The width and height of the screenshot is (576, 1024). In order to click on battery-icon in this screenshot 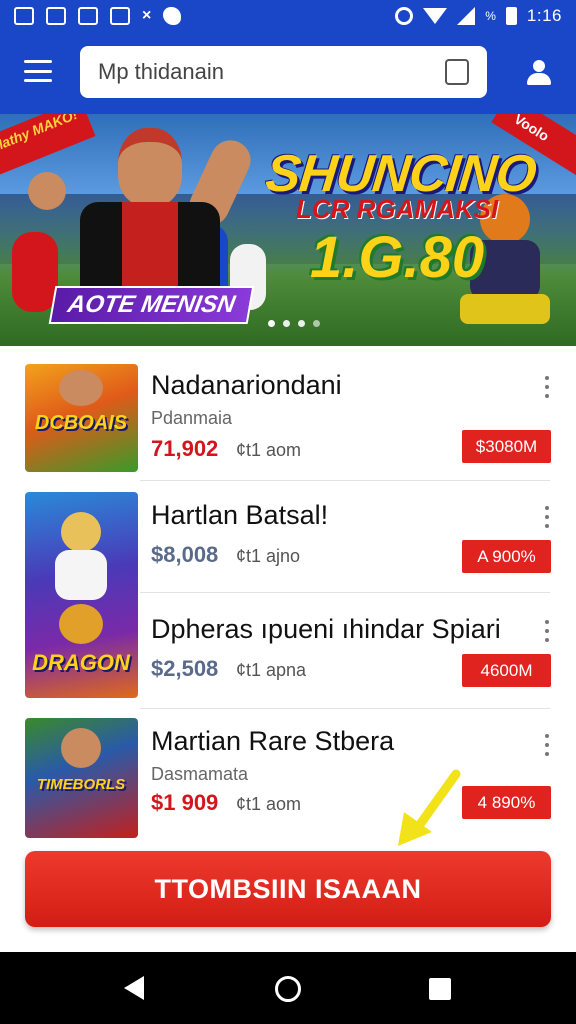, I will do `click(511, 16)`.